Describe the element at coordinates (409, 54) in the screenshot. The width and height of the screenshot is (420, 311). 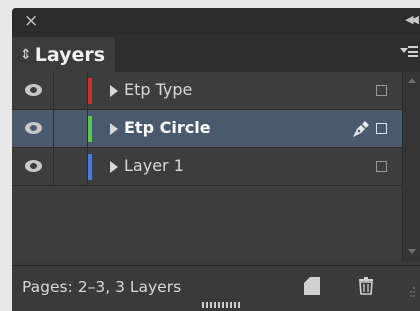
I see `panel-menu-icon` at that location.